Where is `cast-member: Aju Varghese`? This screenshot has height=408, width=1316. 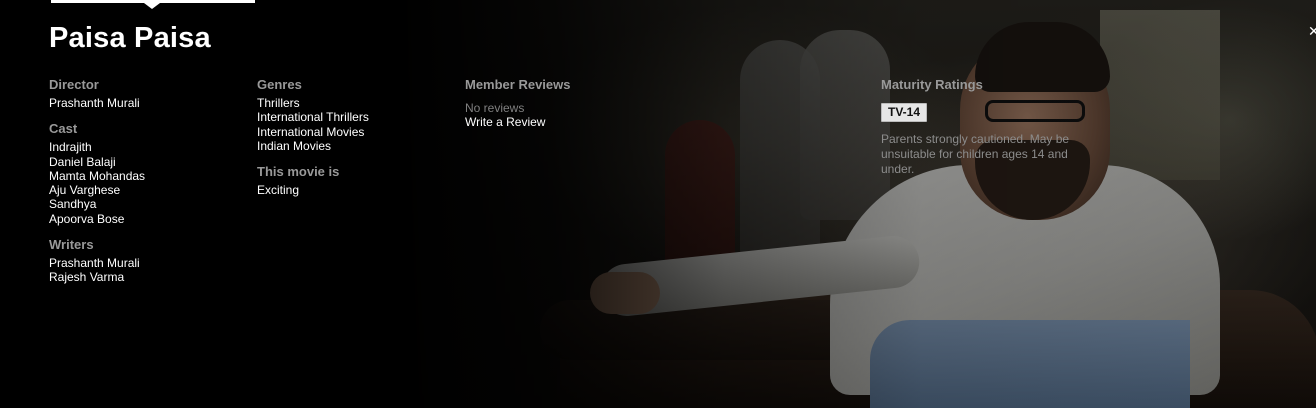 cast-member: Aju Varghese is located at coordinates (149, 190).